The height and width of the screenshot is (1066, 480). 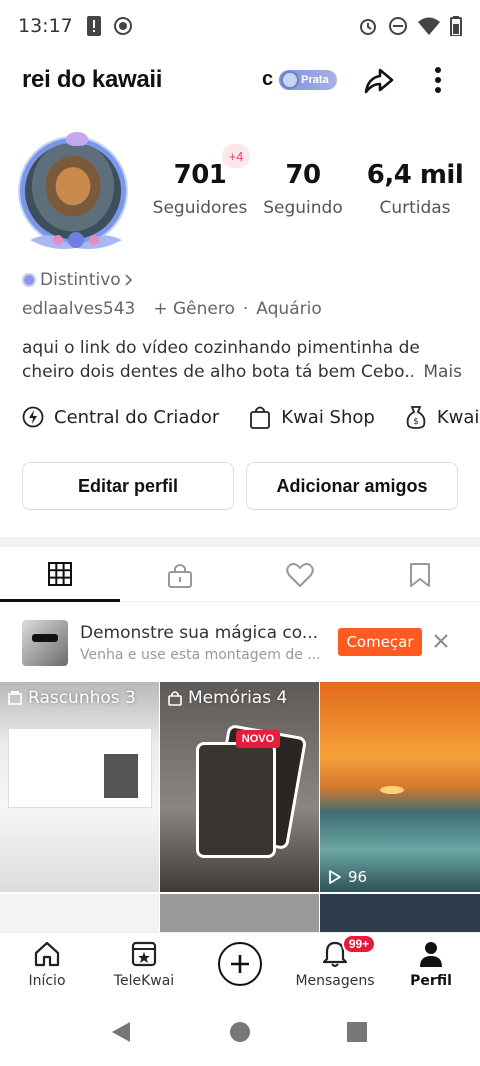 I want to click on nav-telekwai: TeleKwai, so click(x=144, y=964).